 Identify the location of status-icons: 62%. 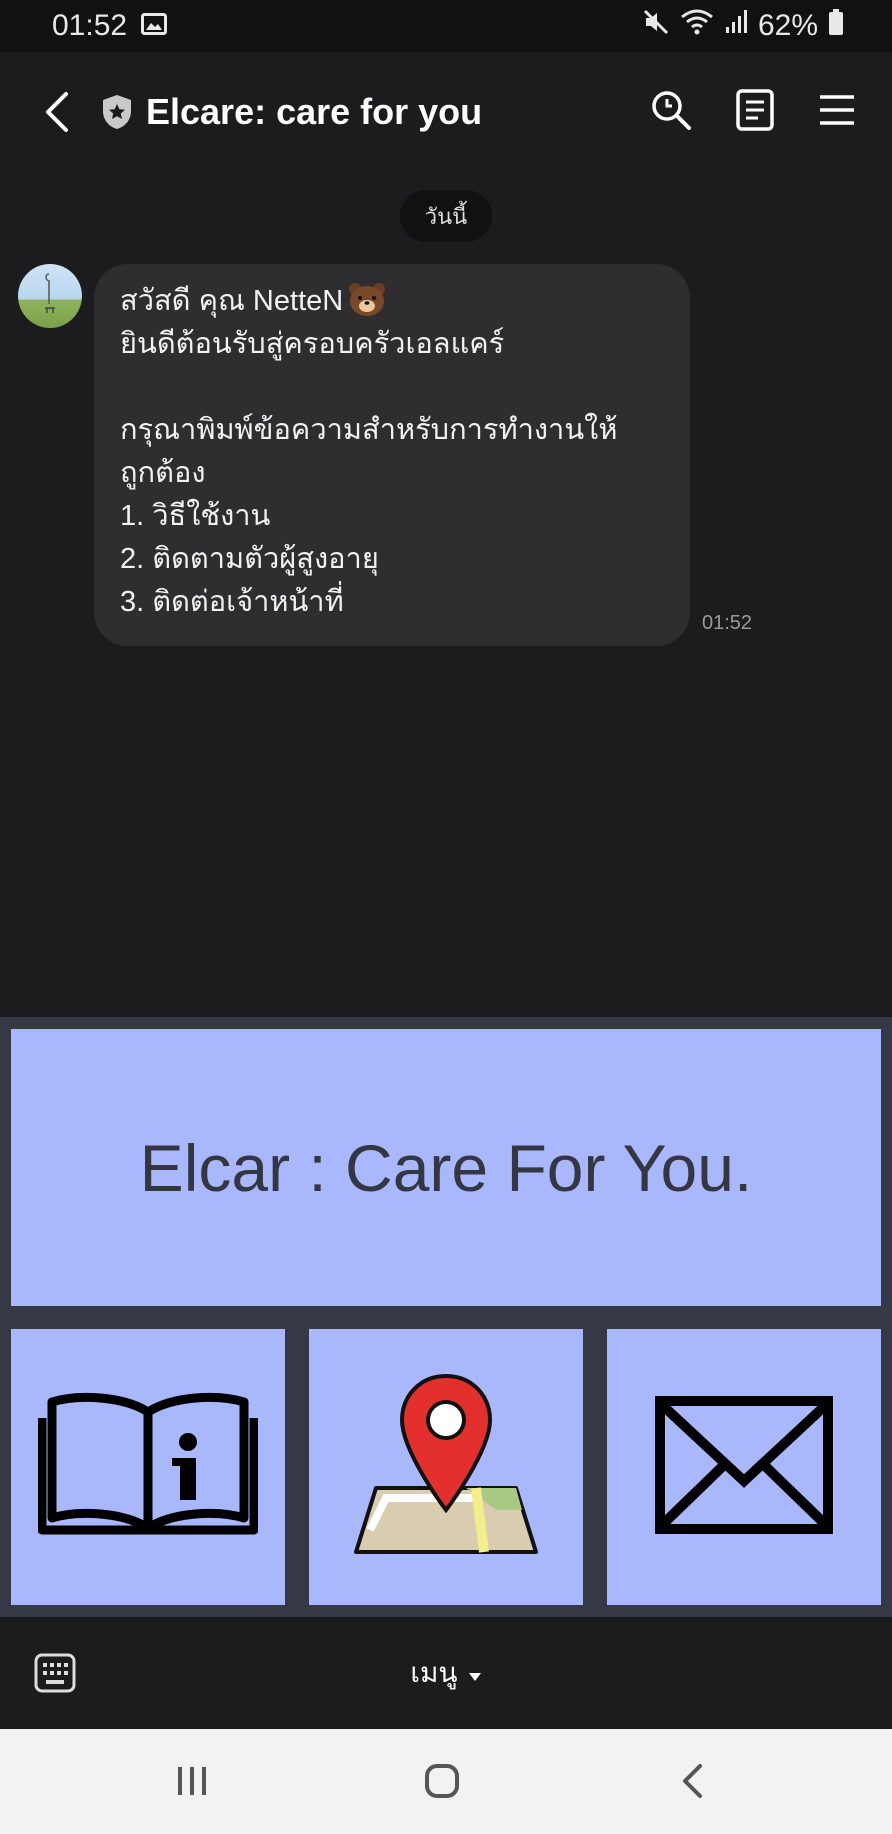
(743, 26).